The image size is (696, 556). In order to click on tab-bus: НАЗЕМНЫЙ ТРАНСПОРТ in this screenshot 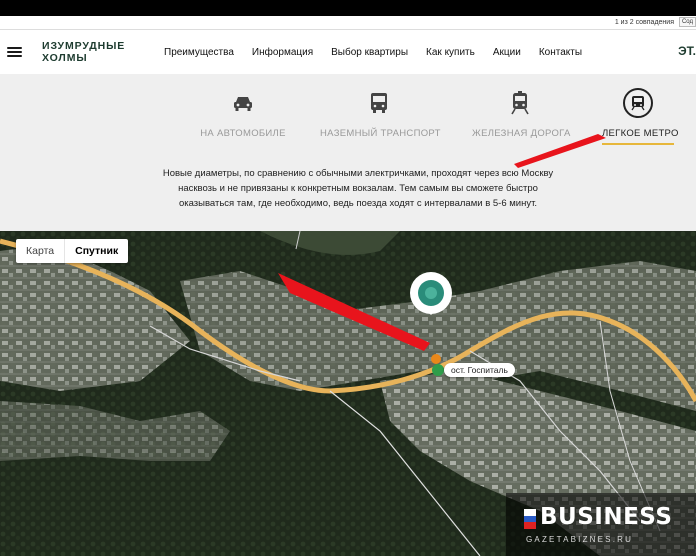, I will do `click(380, 113)`.